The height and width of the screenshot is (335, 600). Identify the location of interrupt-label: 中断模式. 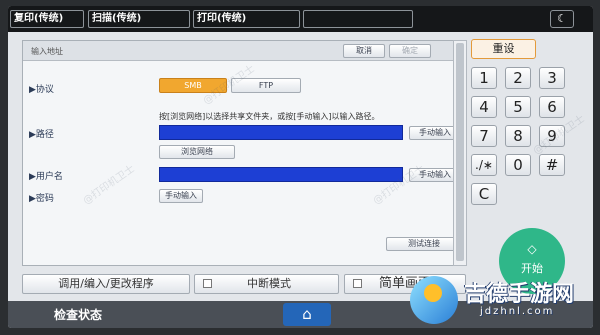
(269, 283).